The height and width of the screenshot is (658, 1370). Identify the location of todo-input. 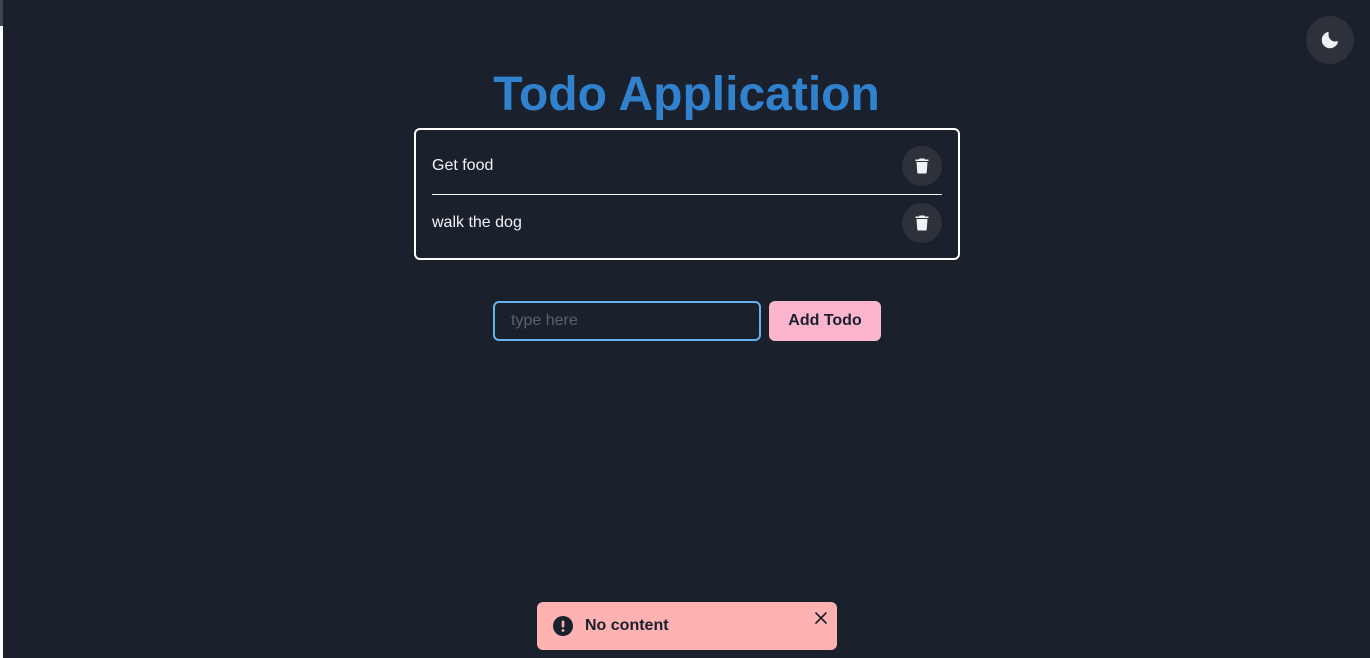
(627, 321).